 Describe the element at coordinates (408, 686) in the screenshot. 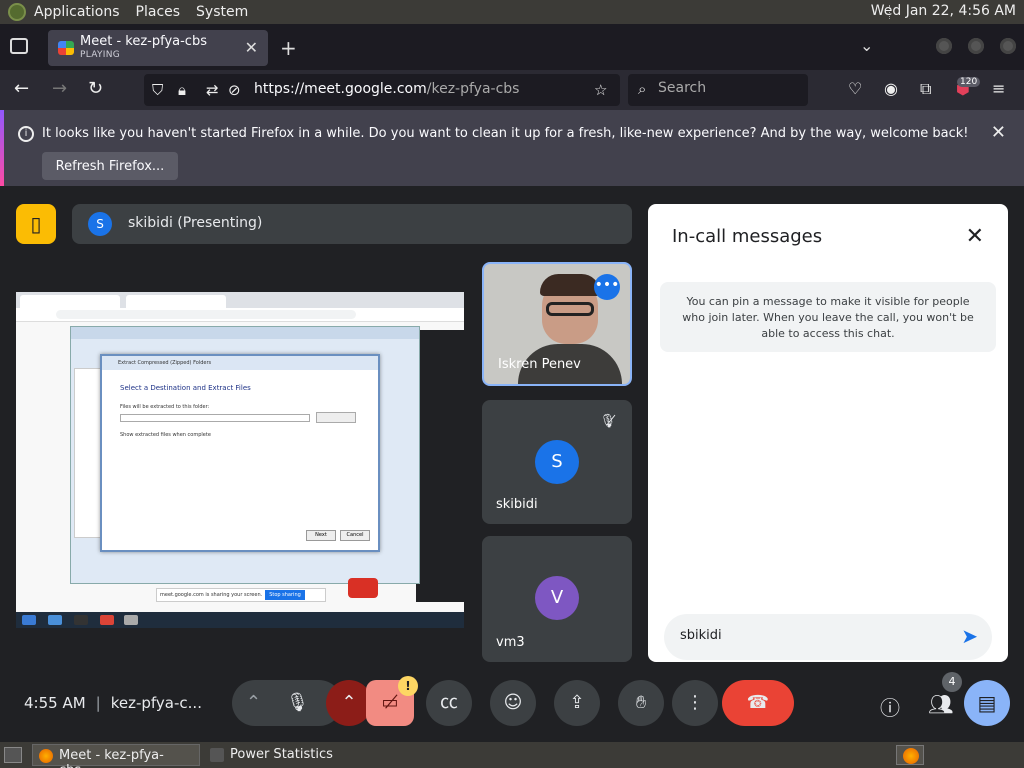

I see `camera-warning-icon: !` at that location.